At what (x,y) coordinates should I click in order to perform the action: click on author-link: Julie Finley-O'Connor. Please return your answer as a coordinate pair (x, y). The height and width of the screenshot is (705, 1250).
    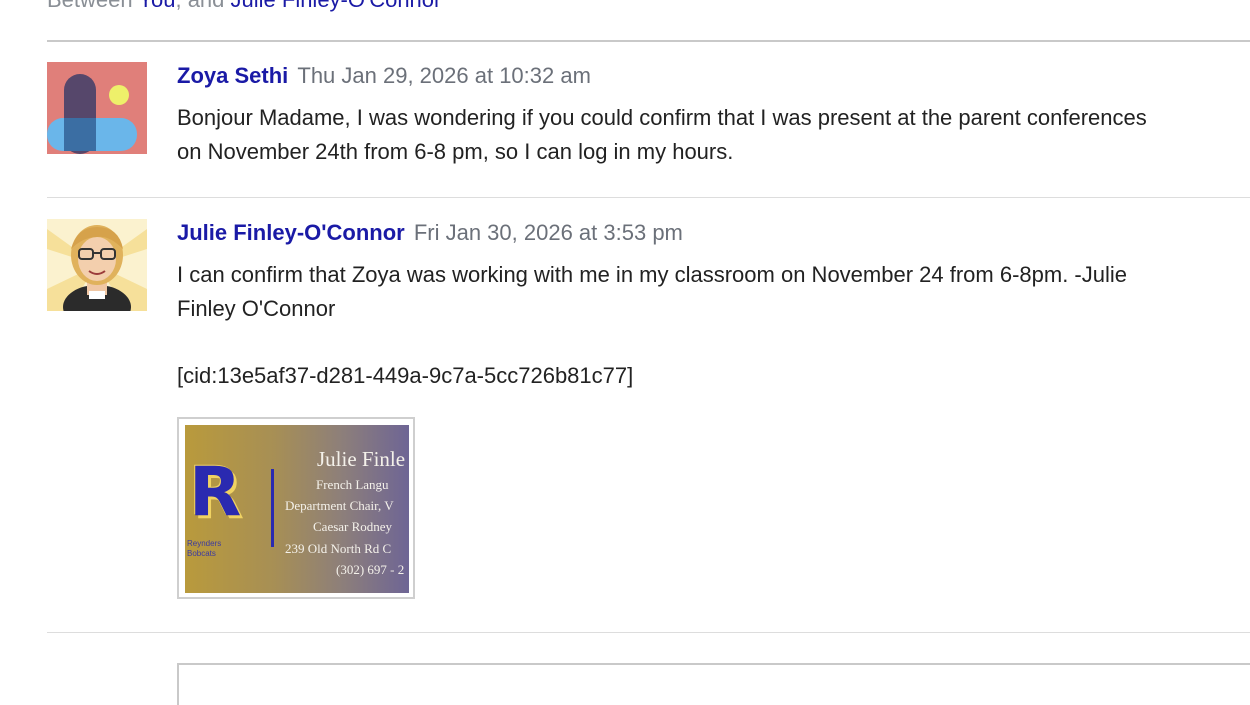
    Looking at the image, I should click on (291, 232).